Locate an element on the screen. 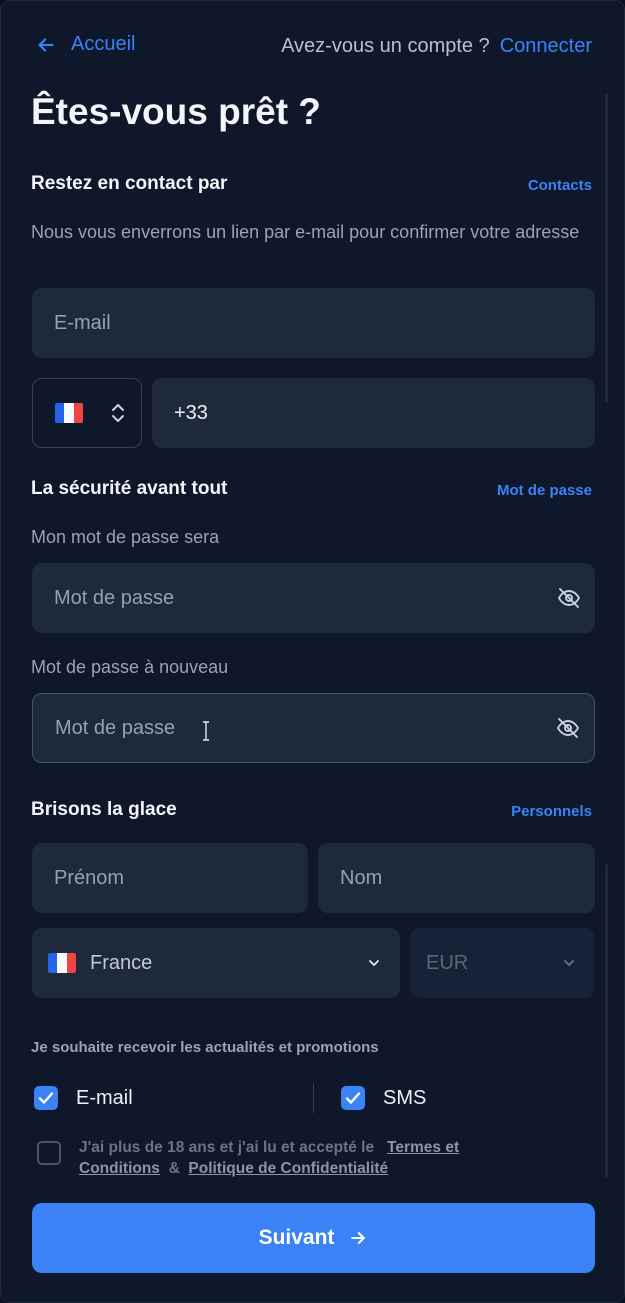  email-placeholder: E-mail is located at coordinates (82, 322).